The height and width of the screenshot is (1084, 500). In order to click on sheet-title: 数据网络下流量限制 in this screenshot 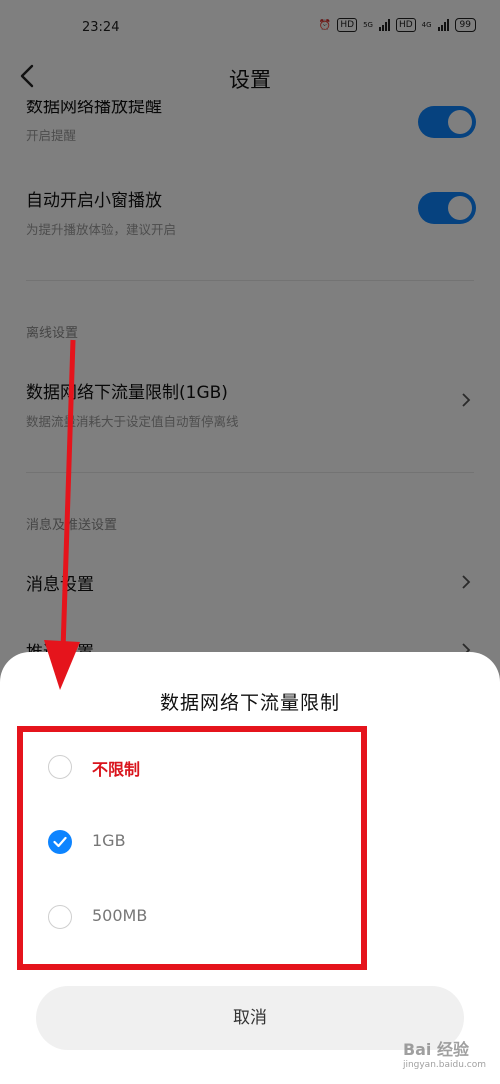, I will do `click(249, 703)`.